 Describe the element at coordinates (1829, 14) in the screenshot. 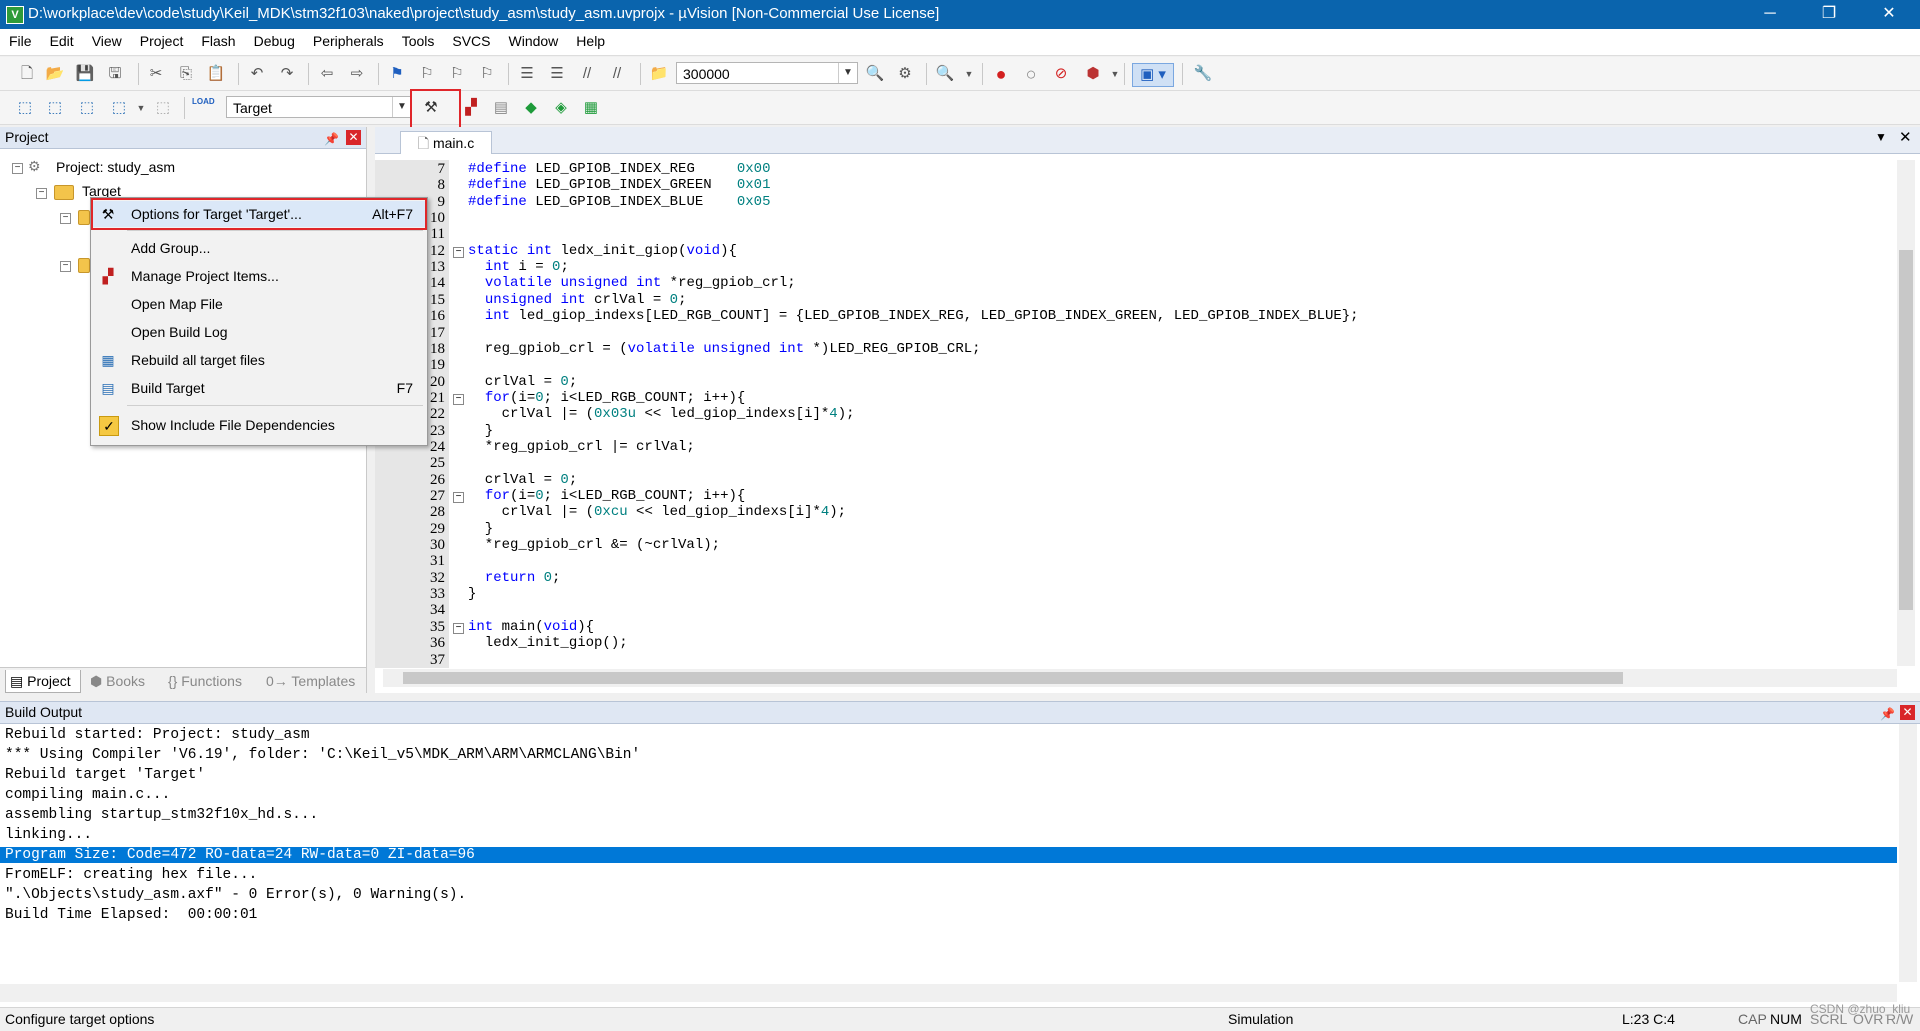

I see `restore-button: ❐` at that location.